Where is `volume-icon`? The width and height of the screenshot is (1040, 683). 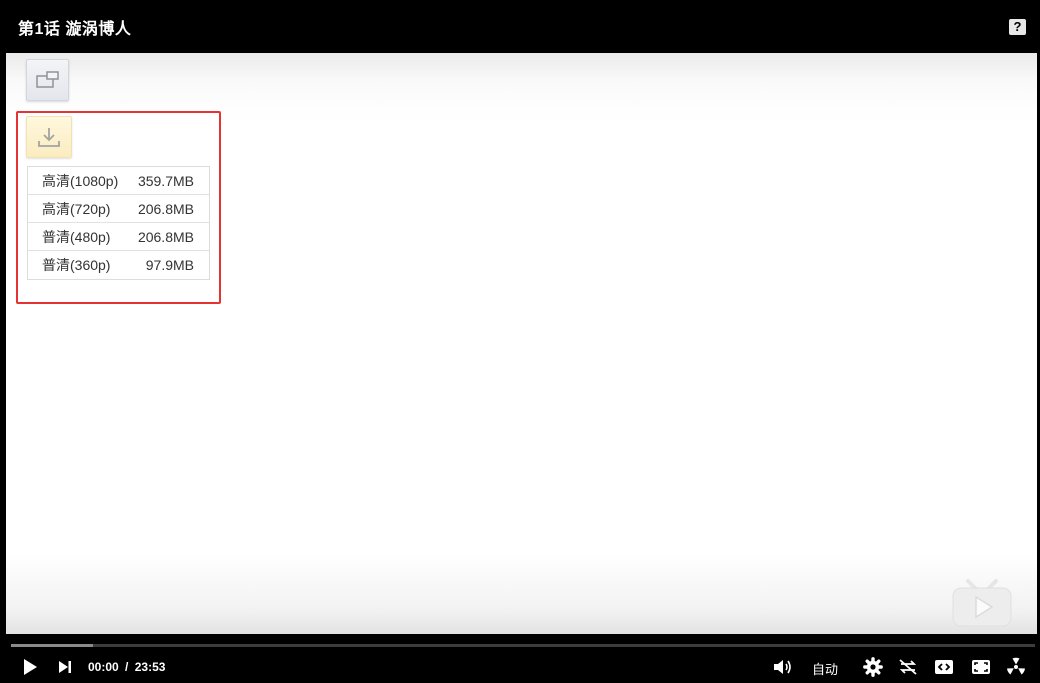
volume-icon is located at coordinates (782, 667).